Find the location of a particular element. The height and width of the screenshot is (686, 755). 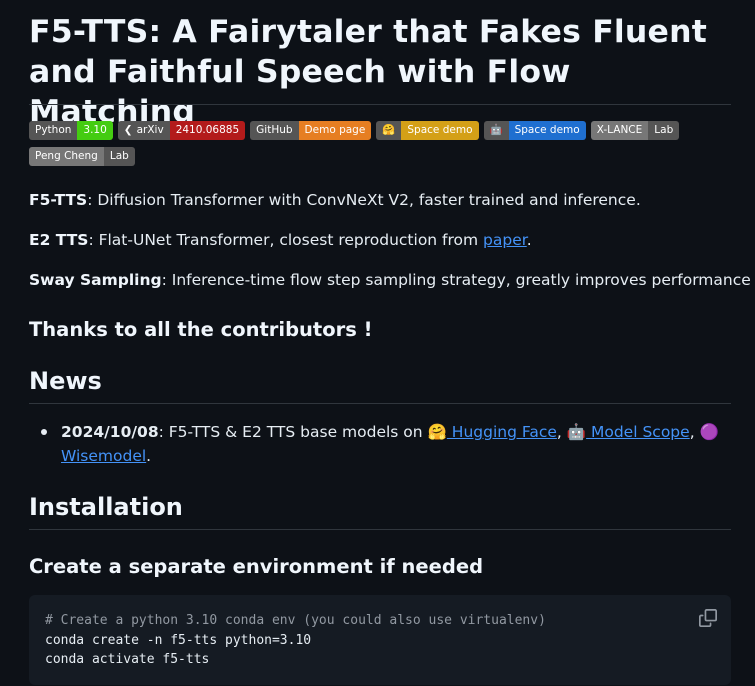

wisemodel-link: Wisemodel is located at coordinates (103, 456).